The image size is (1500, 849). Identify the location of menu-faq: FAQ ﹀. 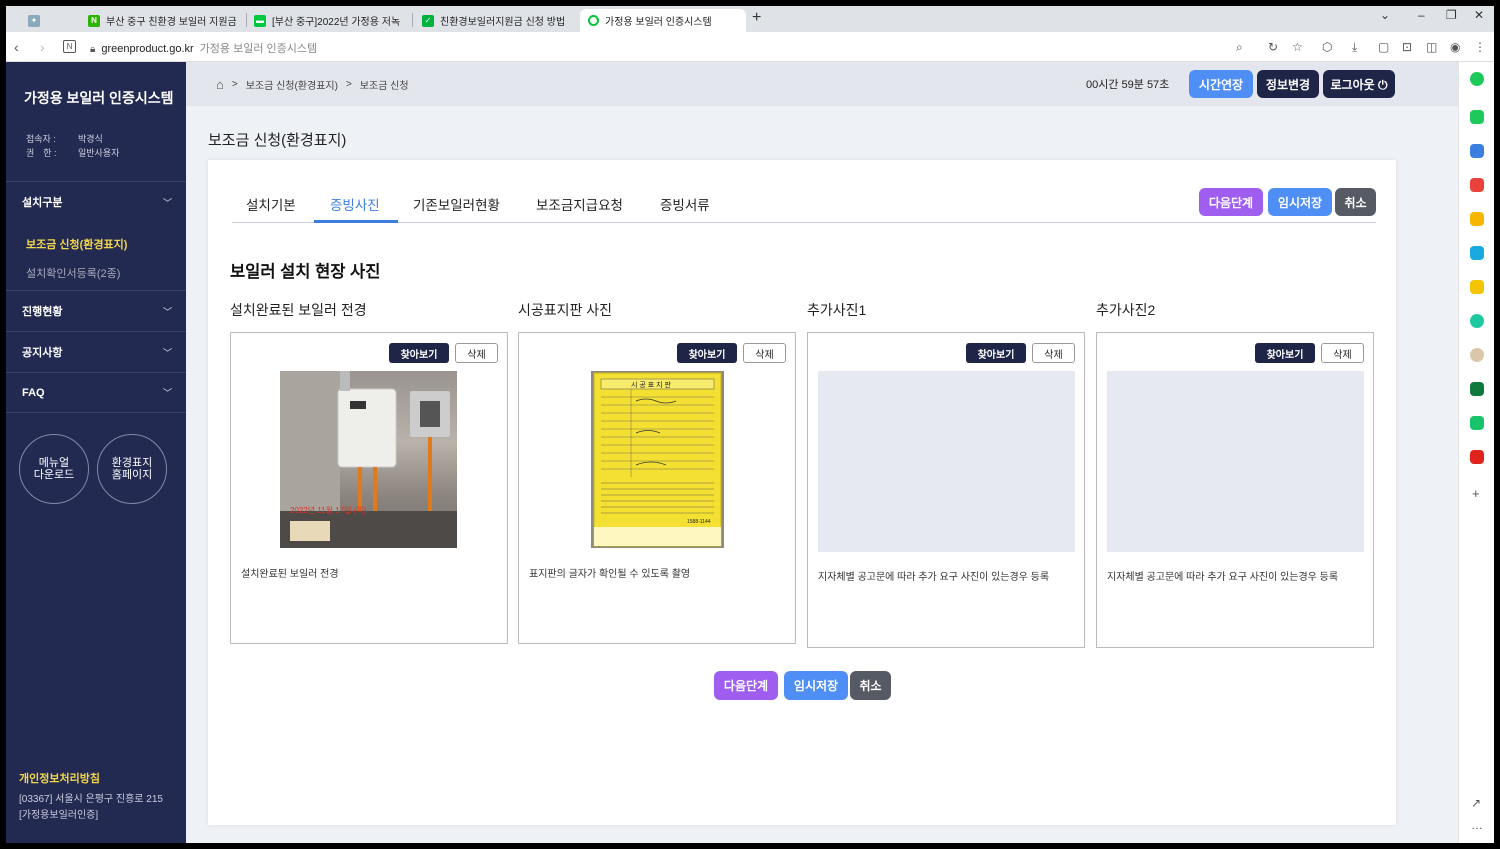
(96, 392).